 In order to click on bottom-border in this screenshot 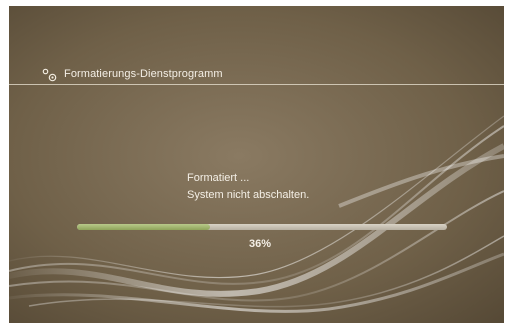, I will do `click(255, 327)`.